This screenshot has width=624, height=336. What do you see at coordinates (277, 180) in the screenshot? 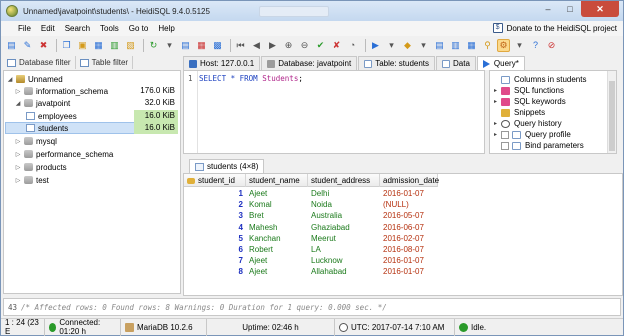
I see `column-header: student_name` at bounding box center [277, 180].